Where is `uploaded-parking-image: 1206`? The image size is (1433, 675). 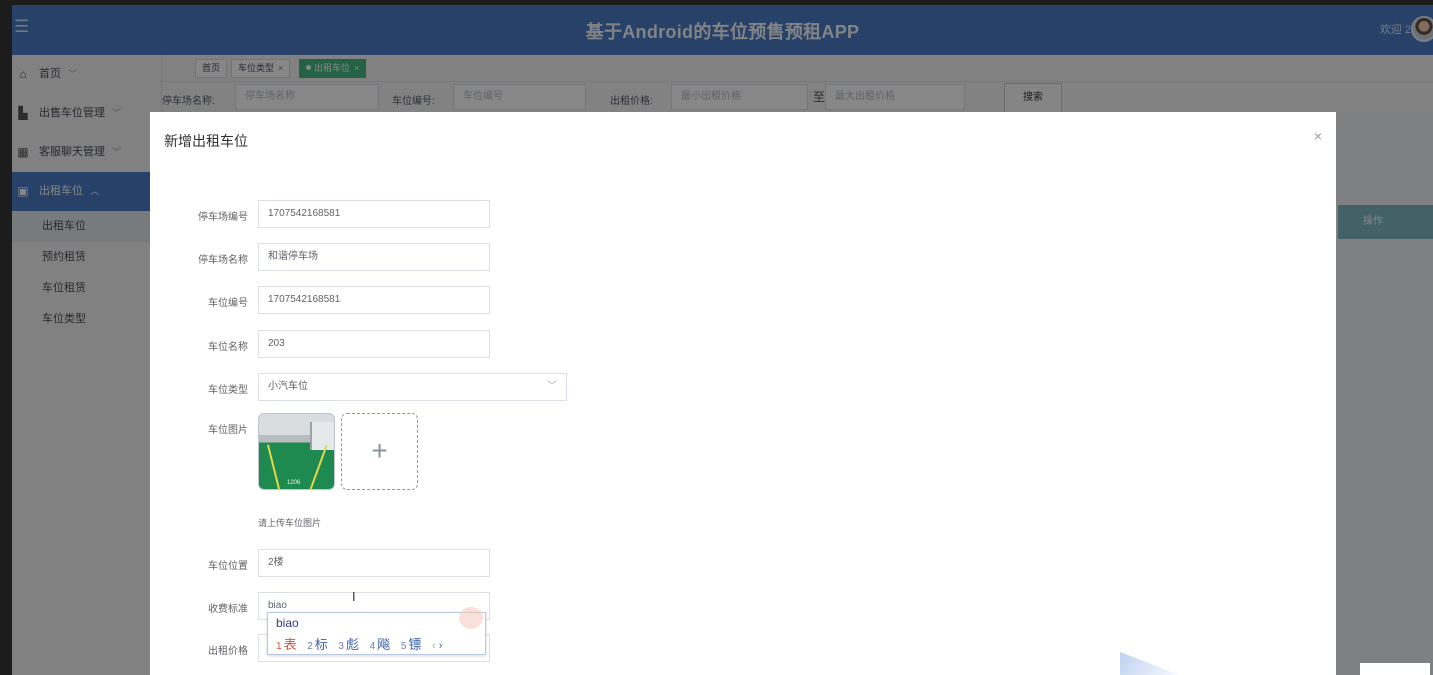 uploaded-parking-image: 1206 is located at coordinates (296, 451).